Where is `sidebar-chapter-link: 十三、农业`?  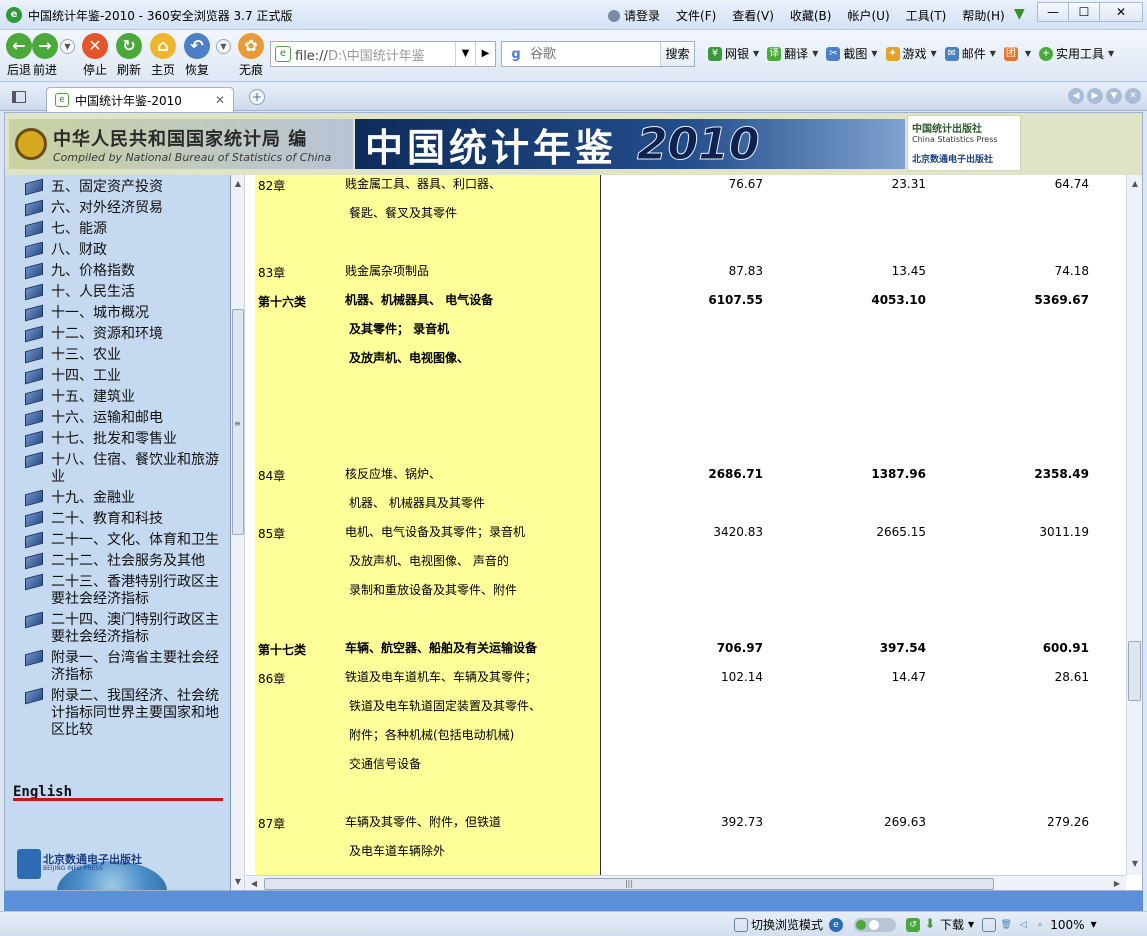 sidebar-chapter-link: 十三、农业 is located at coordinates (116, 355).